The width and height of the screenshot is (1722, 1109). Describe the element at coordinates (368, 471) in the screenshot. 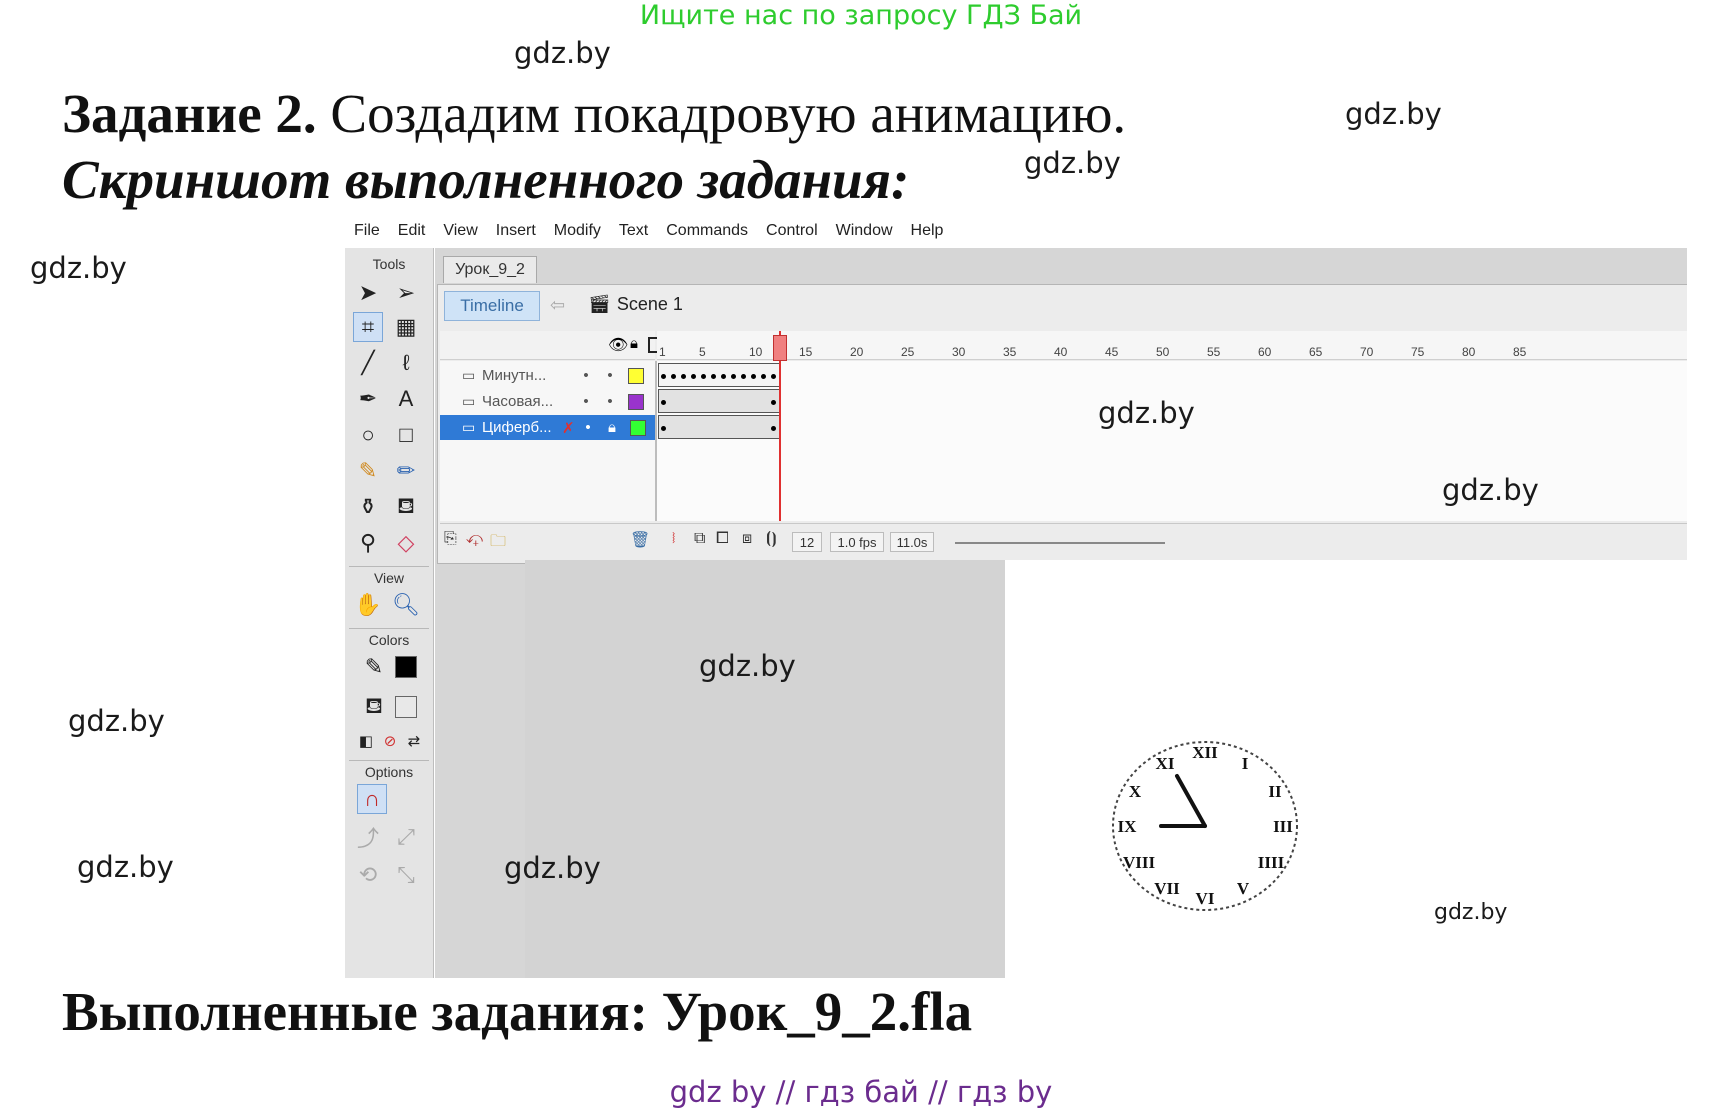

I see `pencil-tool-icon: ✎` at that location.